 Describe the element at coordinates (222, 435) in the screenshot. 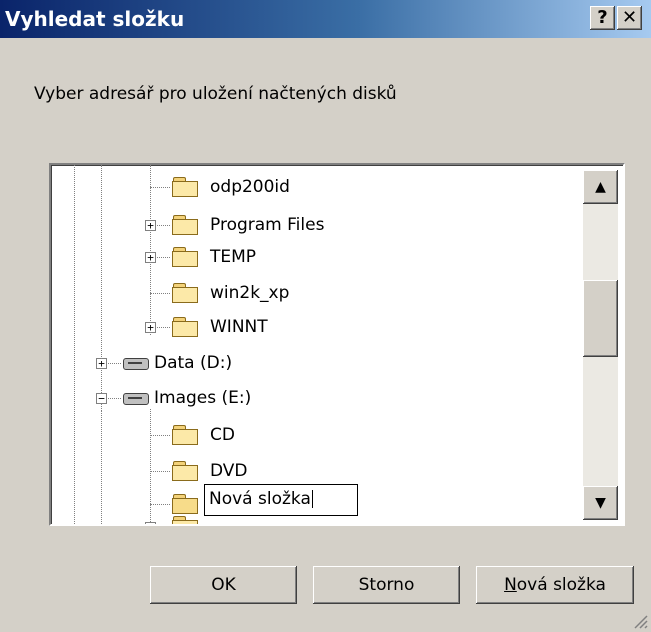

I see `tree-item-label: CD` at that location.